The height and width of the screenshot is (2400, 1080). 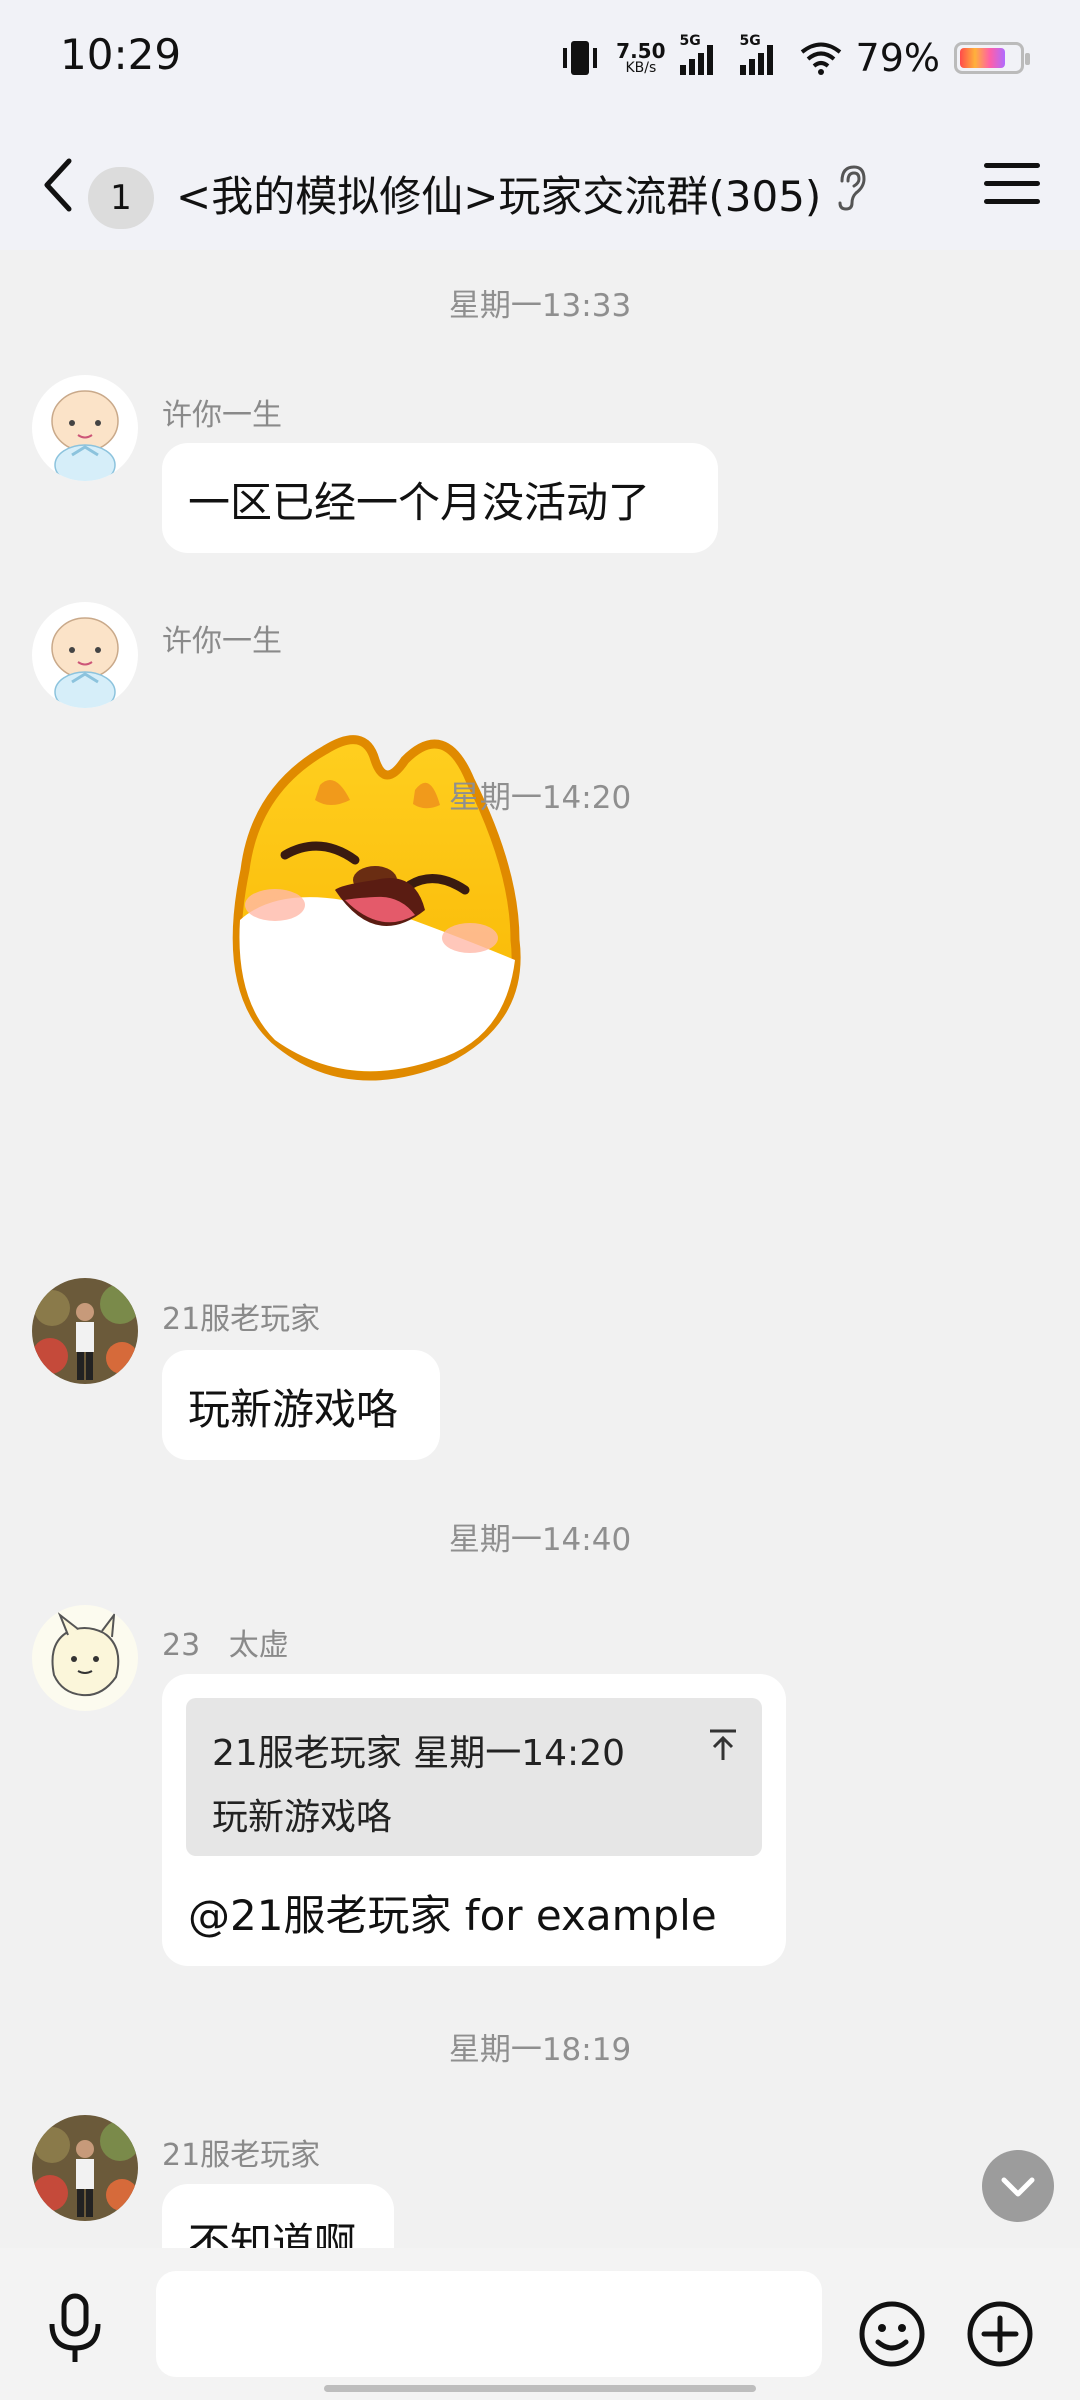 I want to click on scroll-down-button, so click(x=1018, y=2186).